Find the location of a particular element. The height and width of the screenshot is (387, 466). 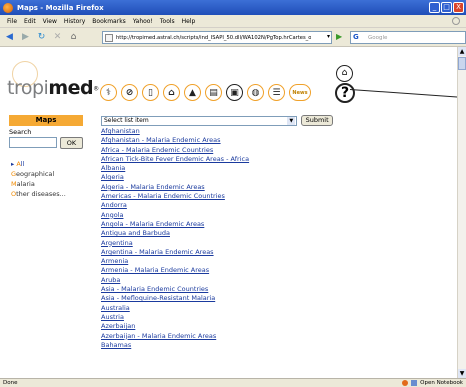

list-item: Angola is located at coordinates (217, 215).